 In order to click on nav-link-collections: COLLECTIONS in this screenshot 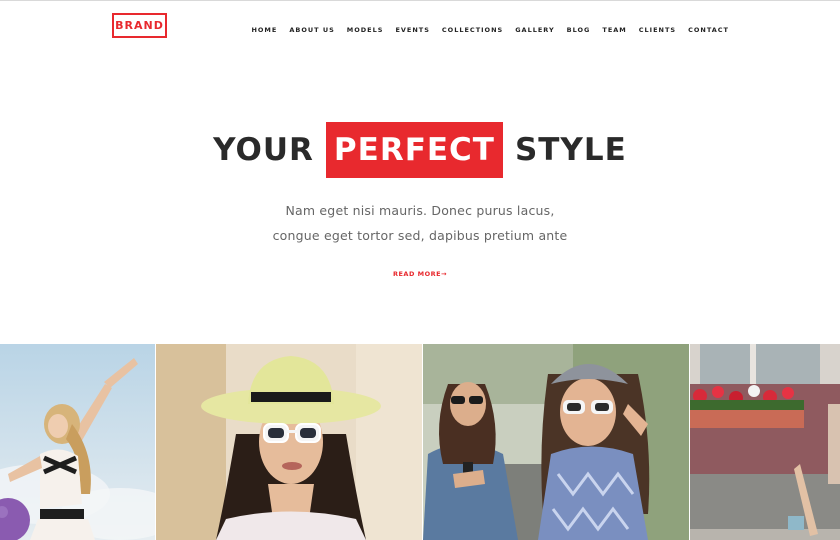, I will do `click(472, 30)`.